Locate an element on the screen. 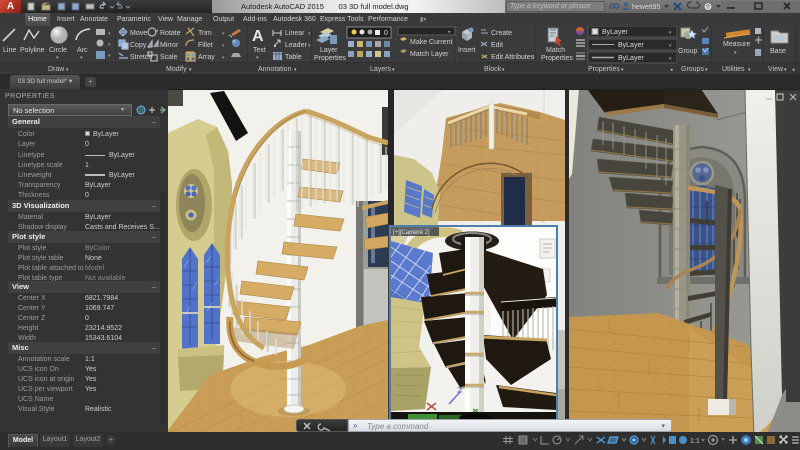 The image size is (800, 450). svg-text: Layer is located at coordinates (329, 50).